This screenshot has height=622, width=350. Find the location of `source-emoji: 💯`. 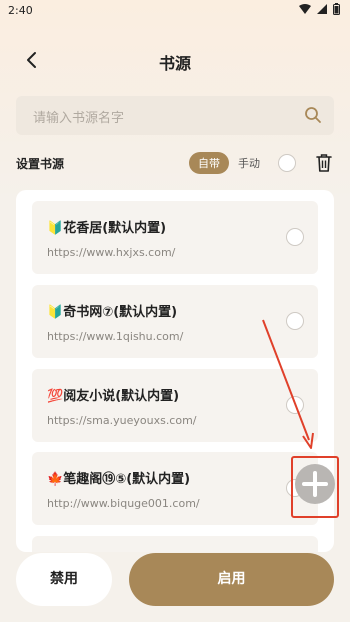

source-emoji: 💯 is located at coordinates (55, 396).